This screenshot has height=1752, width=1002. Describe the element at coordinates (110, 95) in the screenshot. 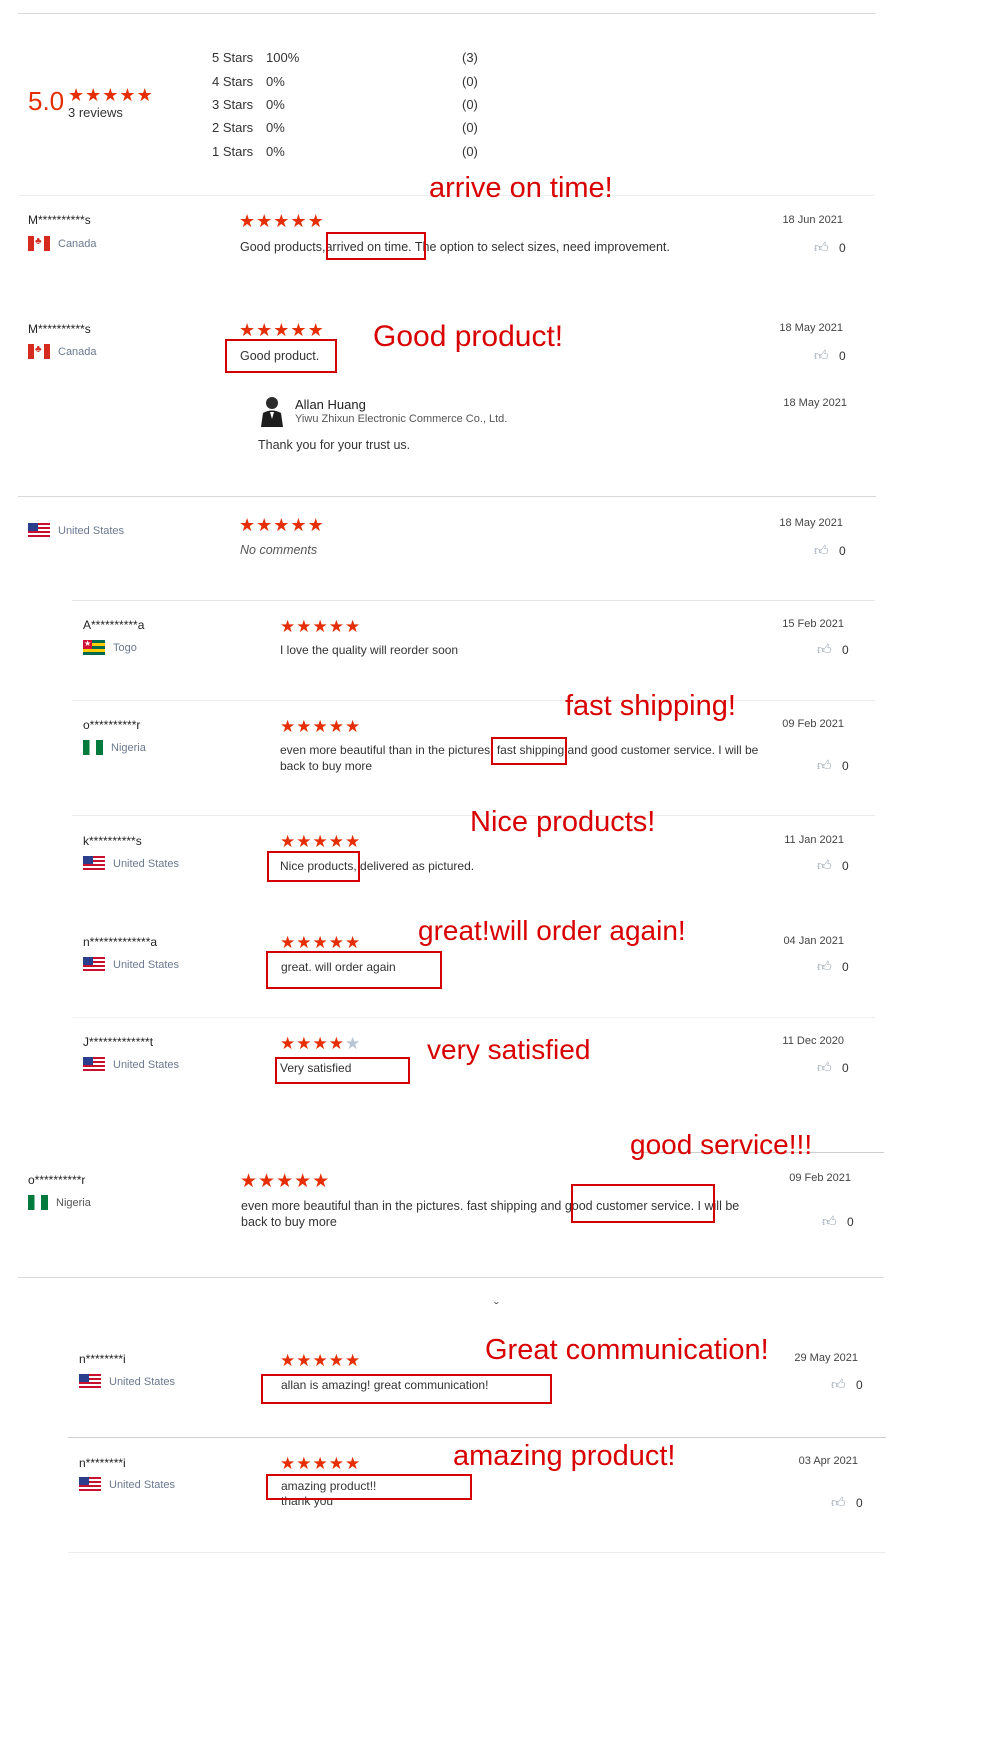

I see `average-stars: ★ ★ ★ ★ ★` at that location.